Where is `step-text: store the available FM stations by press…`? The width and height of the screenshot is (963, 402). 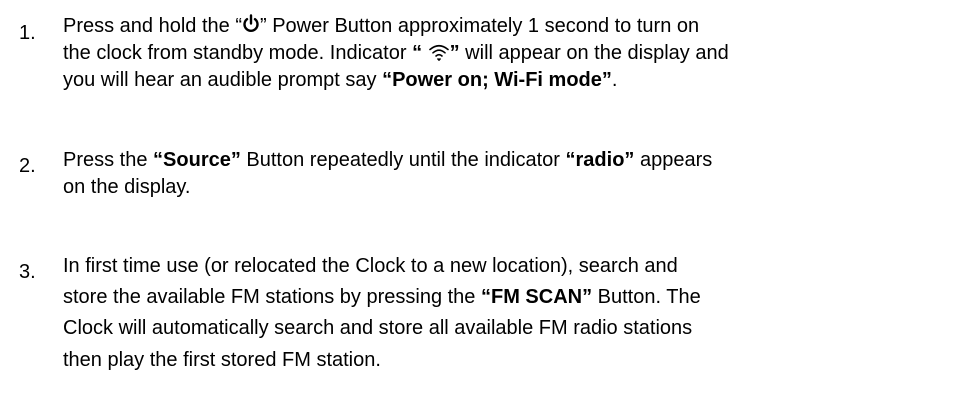
step-text: store the available FM stations by press… is located at coordinates (272, 297).